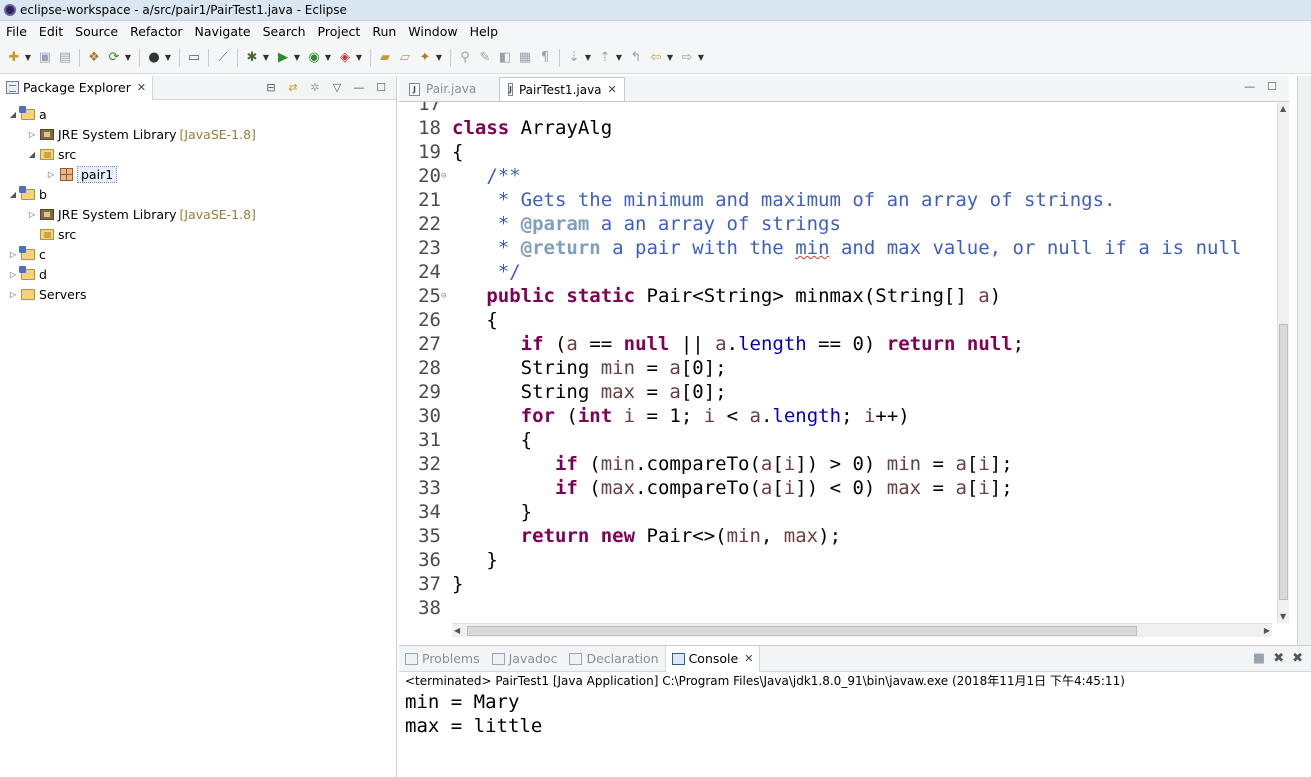 The height and width of the screenshot is (777, 1311). Describe the element at coordinates (198, 174) in the screenshot. I see `tree-item: ▷ pair1` at that location.